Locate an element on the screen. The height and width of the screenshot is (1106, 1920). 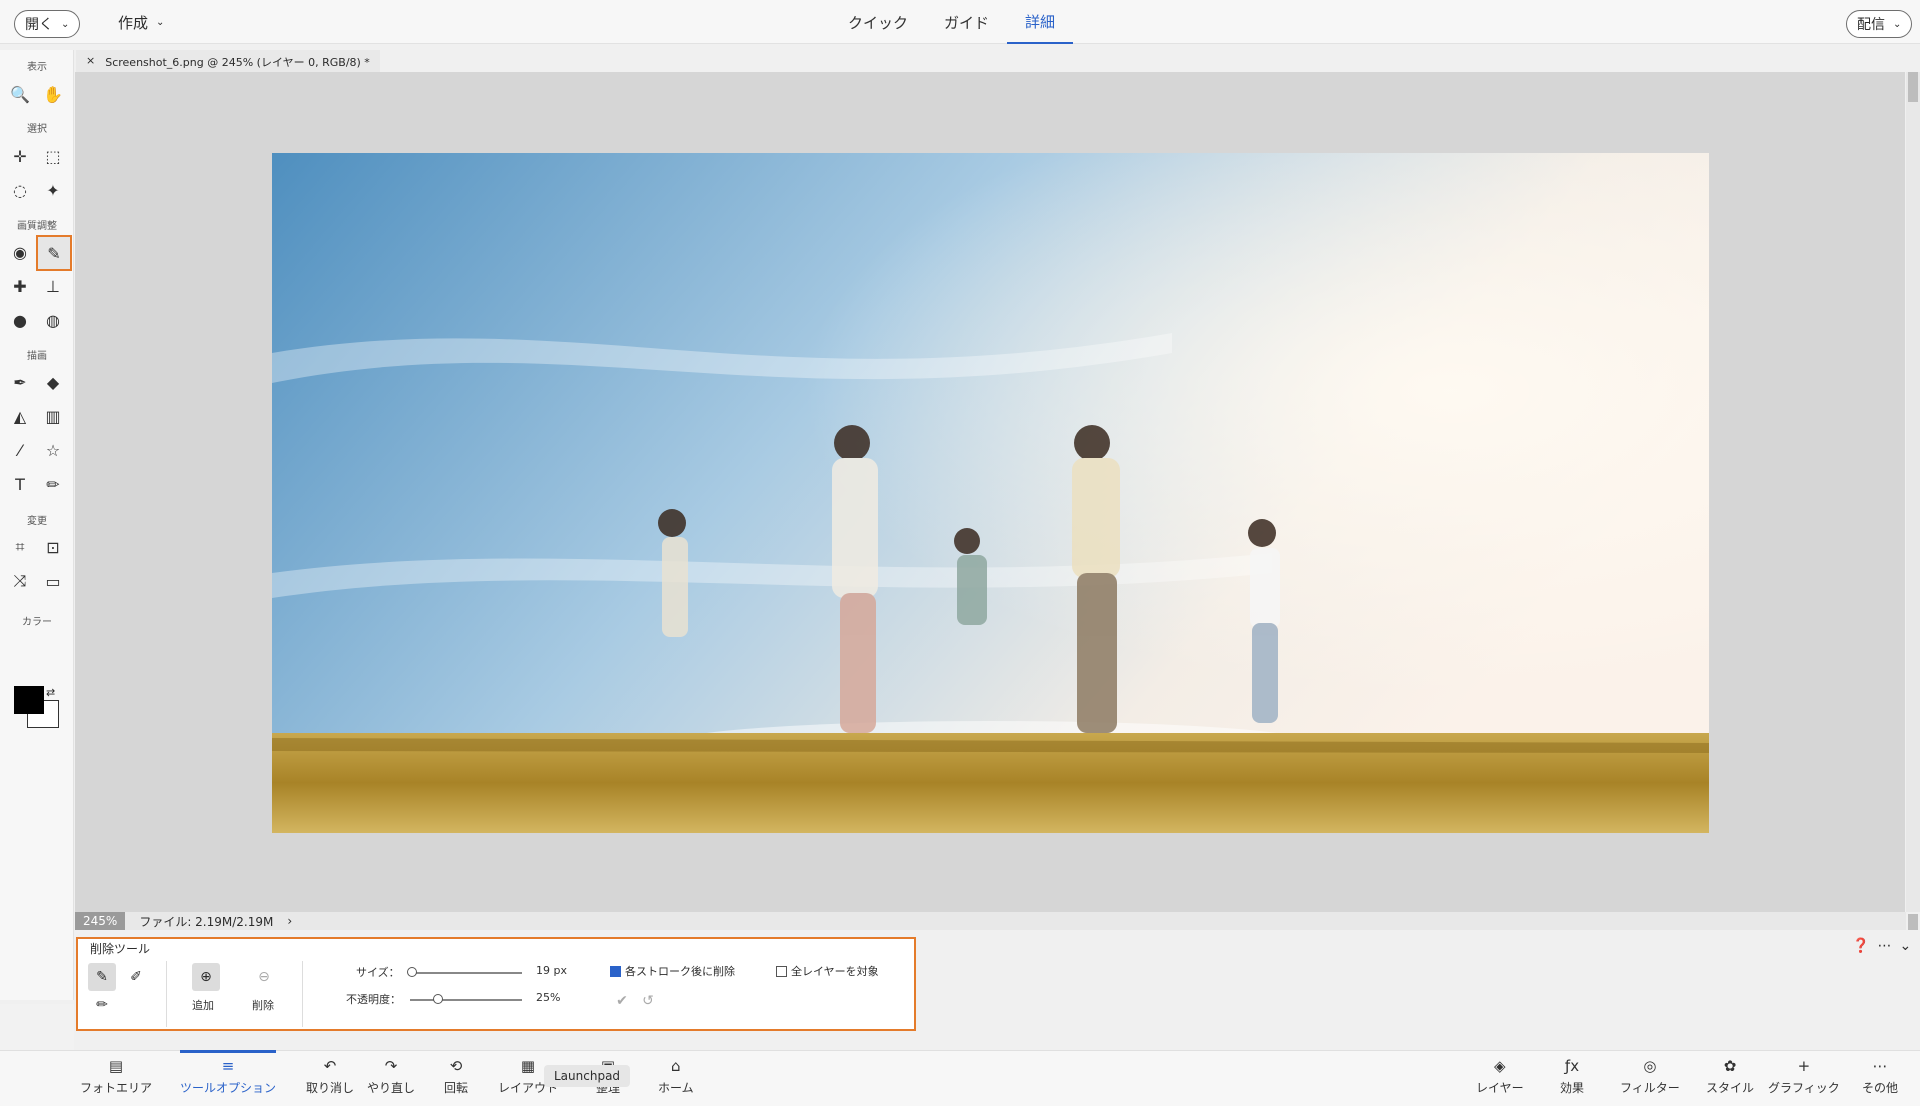
clone-stamp-icon: ⊥ is located at coordinates (53, 286).